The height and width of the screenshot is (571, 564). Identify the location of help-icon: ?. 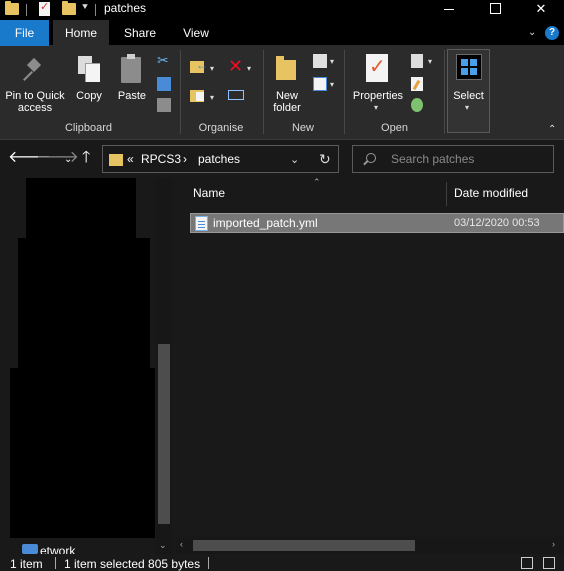
(552, 33).